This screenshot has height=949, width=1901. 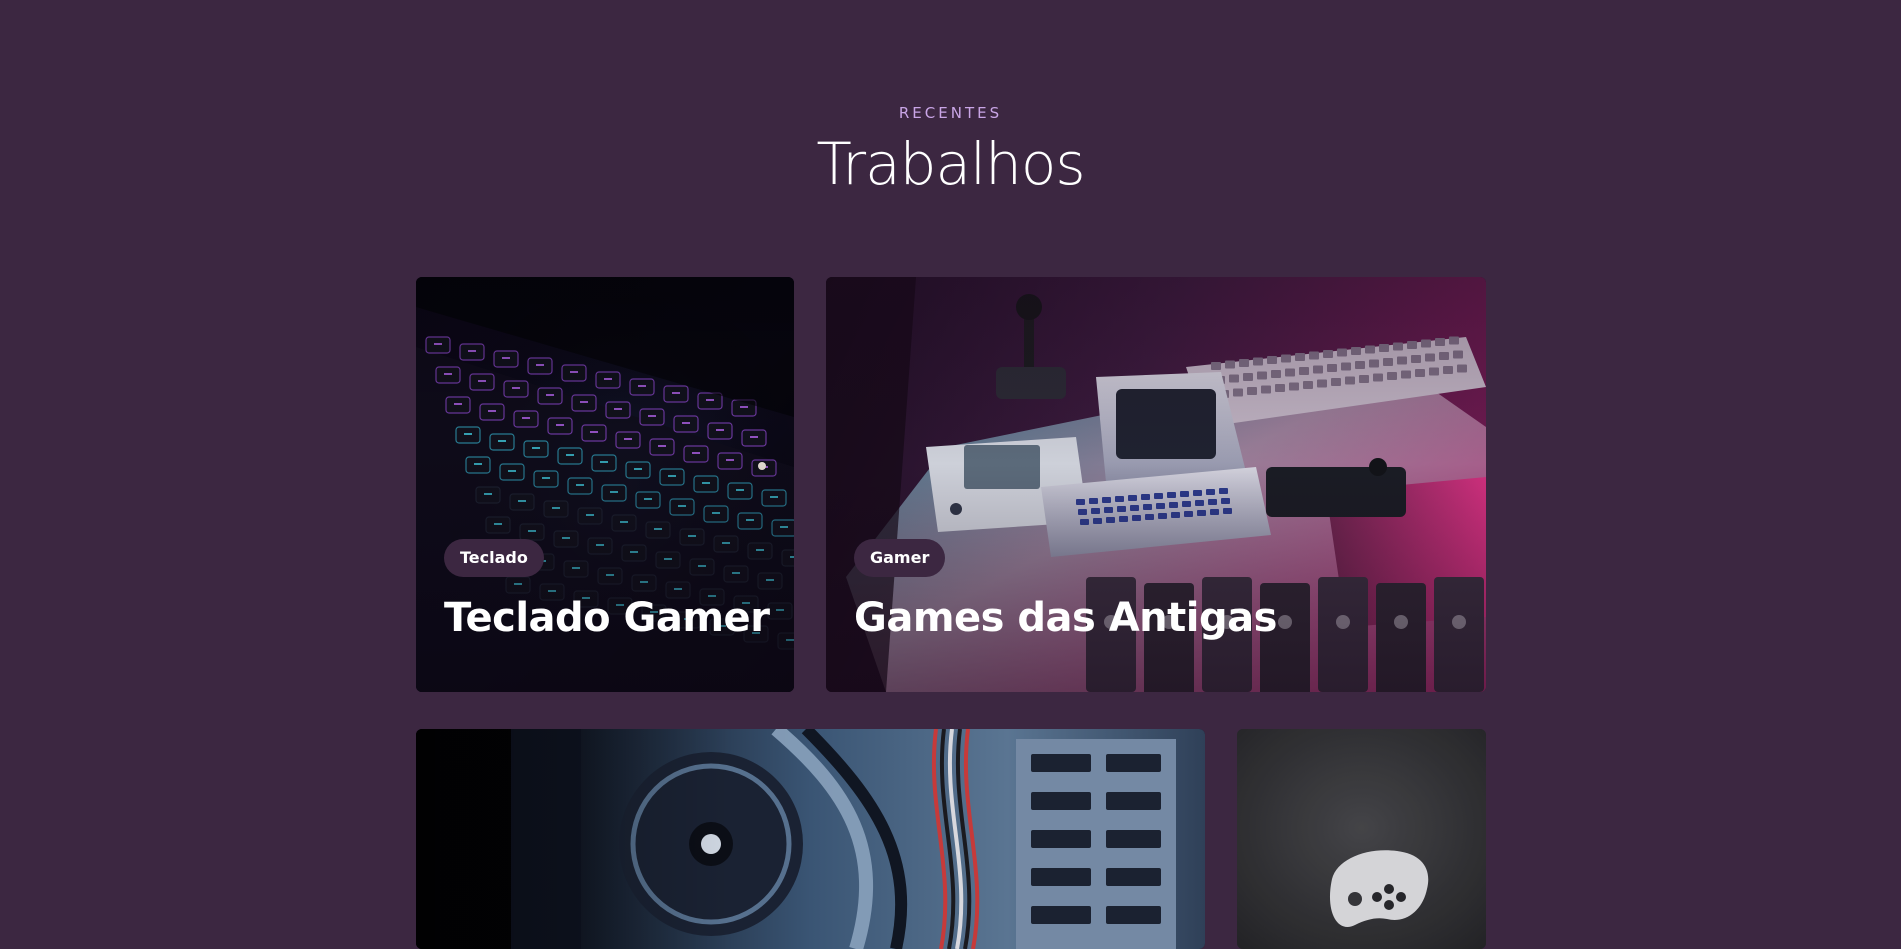 I want to click on section-title: Trabalhos, so click(x=950, y=164).